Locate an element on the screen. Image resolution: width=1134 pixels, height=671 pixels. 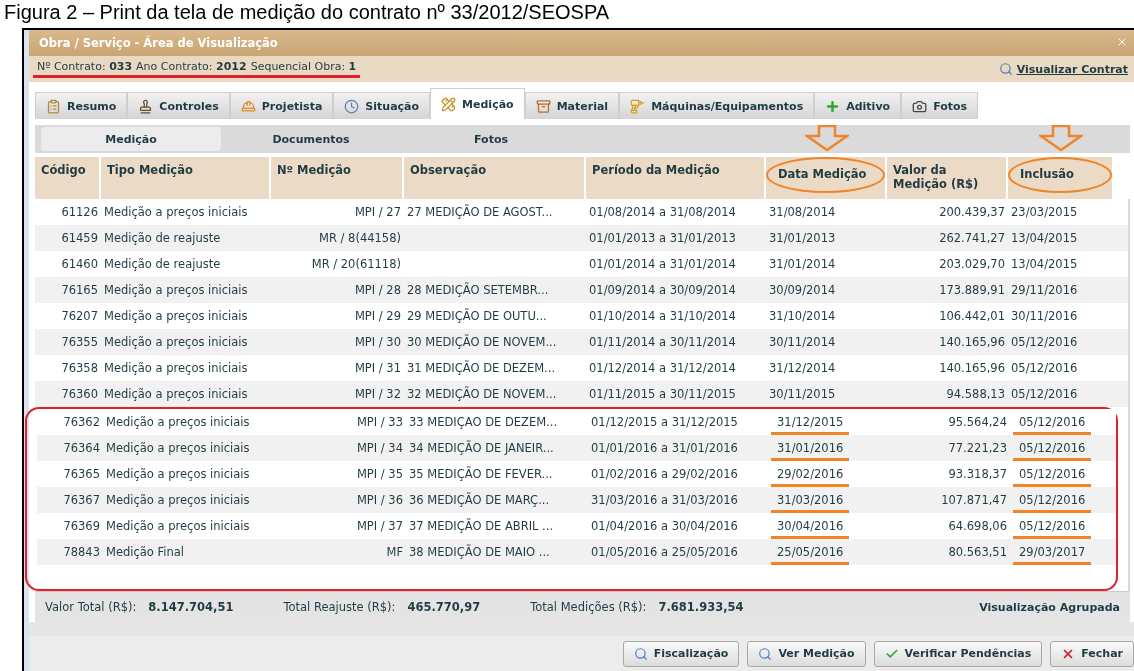
table-row: 76360 Medição a preços iniciais MPI / 32 32 MEDIÇÃO DE NOVEM... 01/11/2015 a 30/11/2015 30/11/2015 94.588,13 05/12/2016 is located at coordinates (581, 394).